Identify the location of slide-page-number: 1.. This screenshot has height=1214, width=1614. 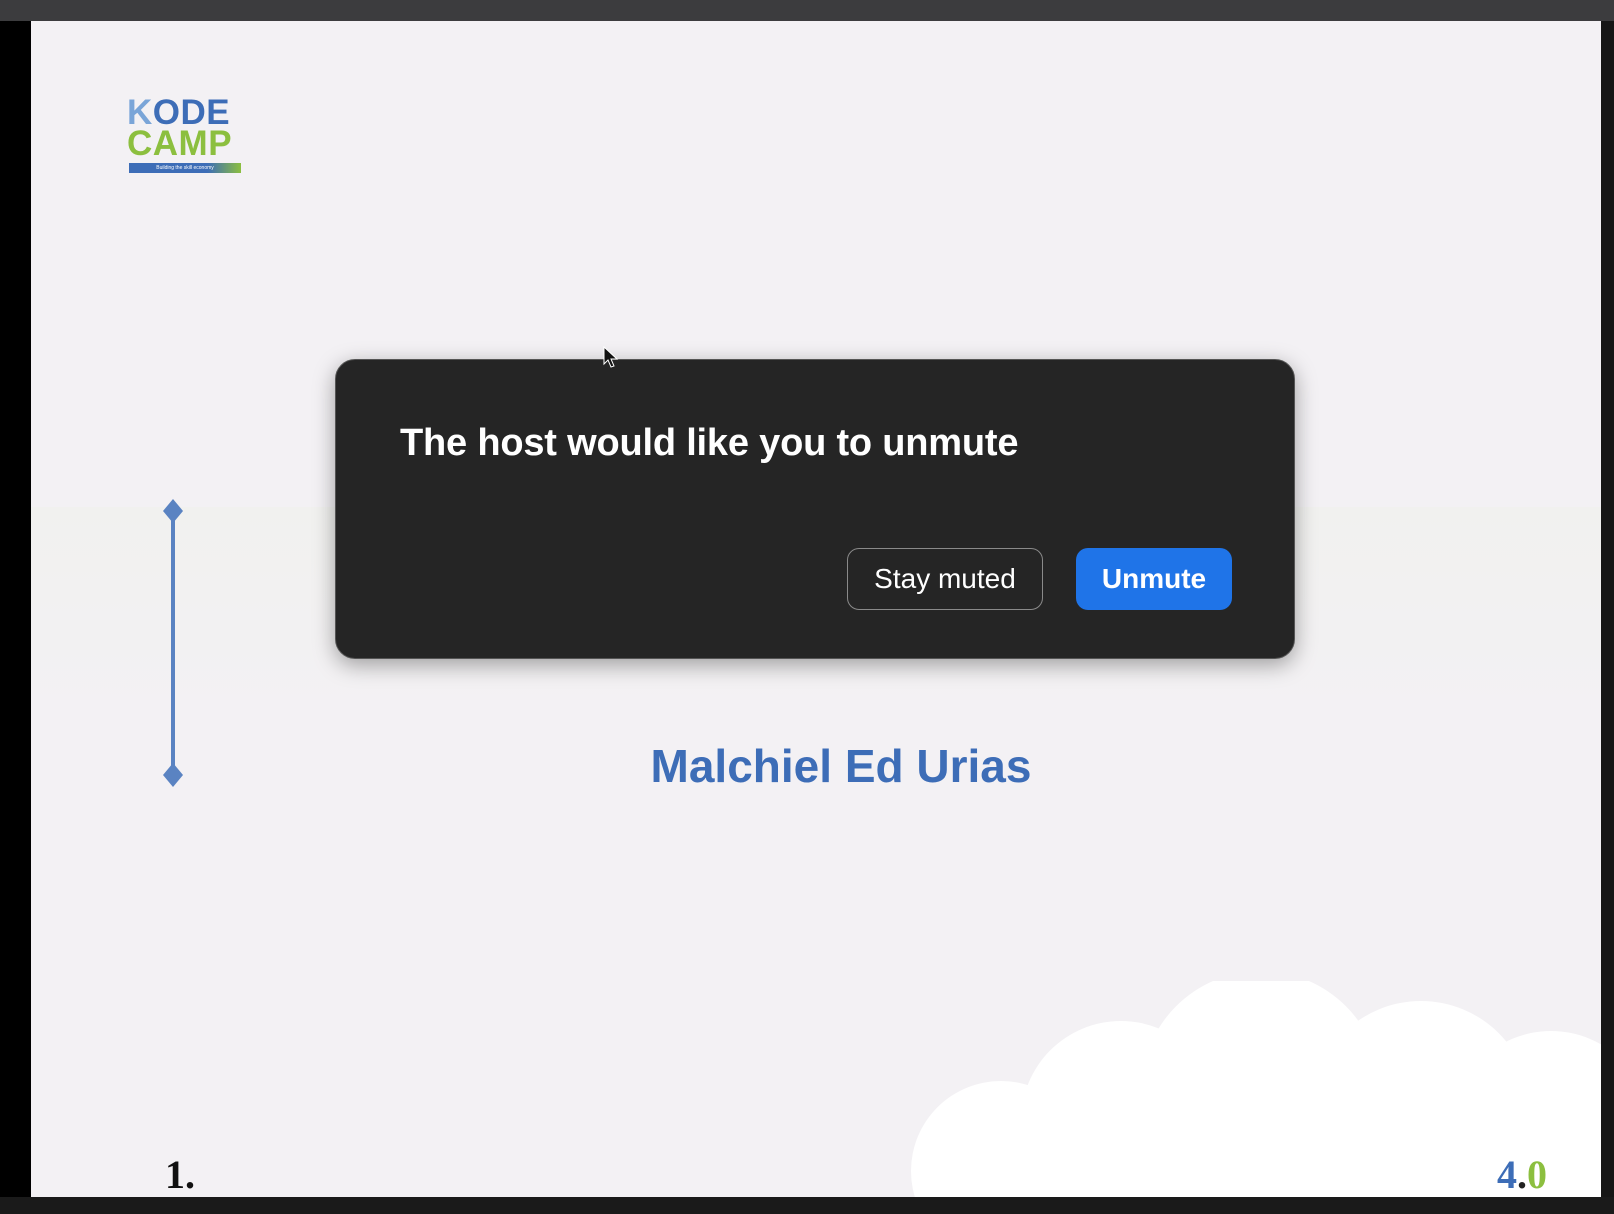
(180, 1174).